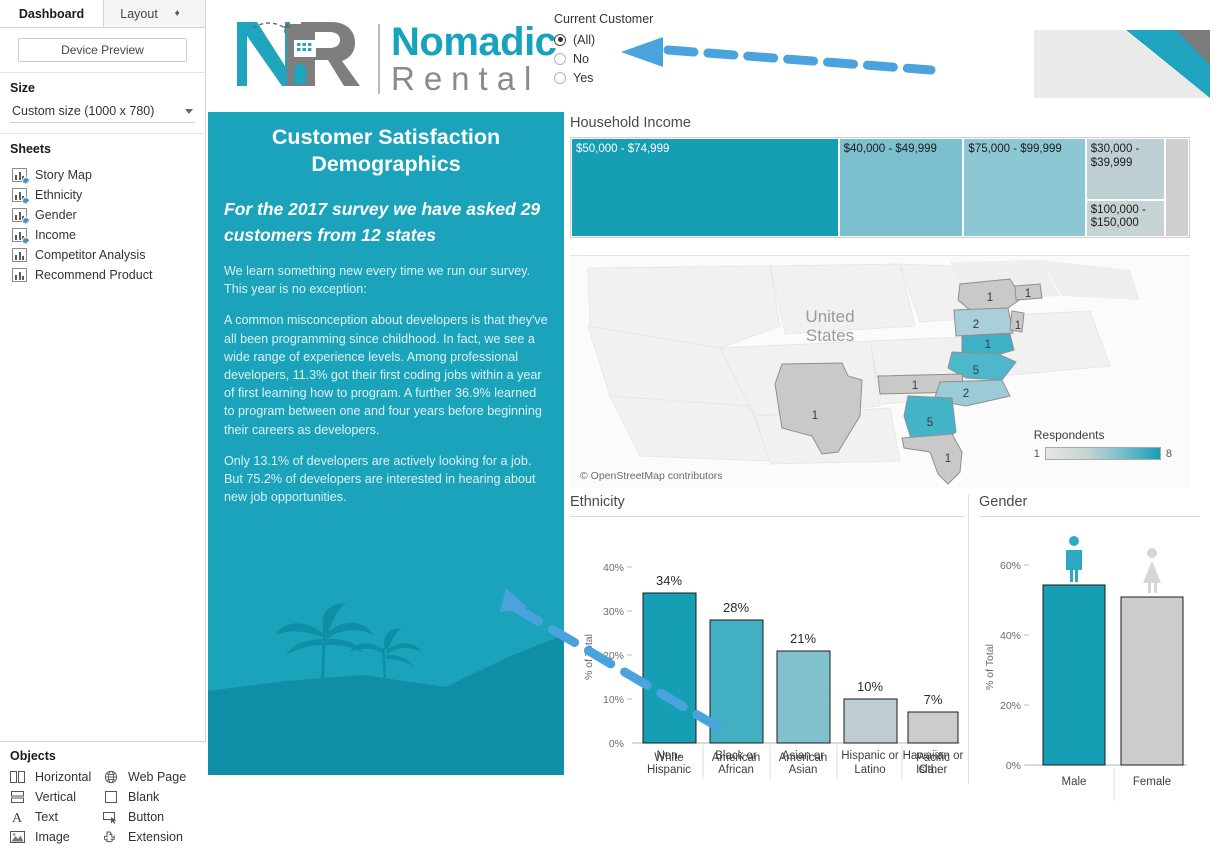 The height and width of the screenshot is (854, 1226). I want to click on treemap-tile: $50,000 - $74,999, so click(705, 187).